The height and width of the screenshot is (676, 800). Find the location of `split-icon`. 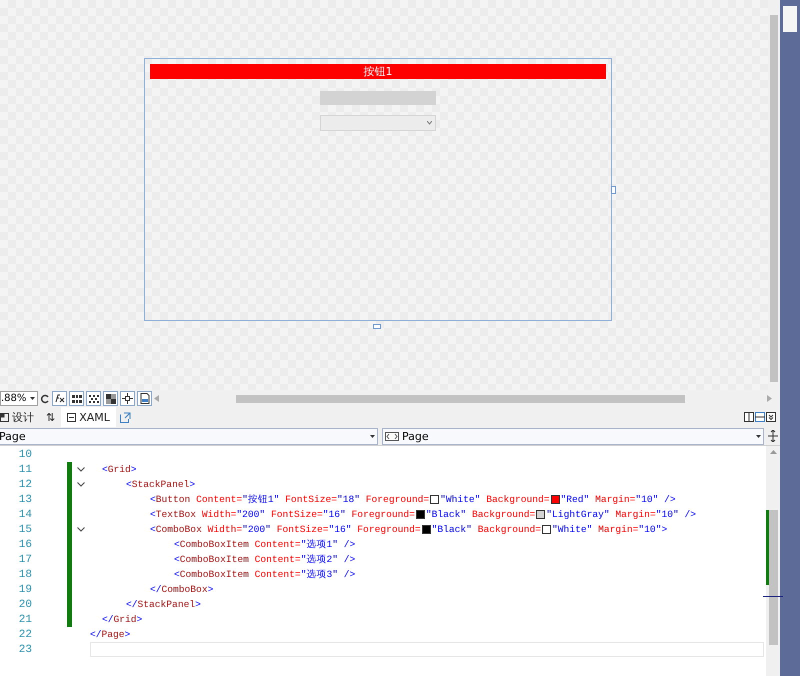

split-icon is located at coordinates (773, 436).